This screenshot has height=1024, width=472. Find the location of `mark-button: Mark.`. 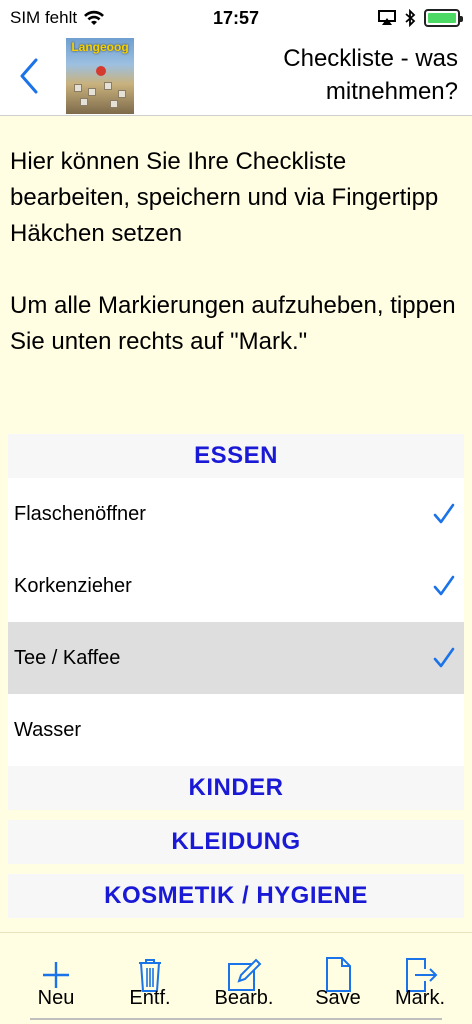

mark-button: Mark. is located at coordinates (420, 989).